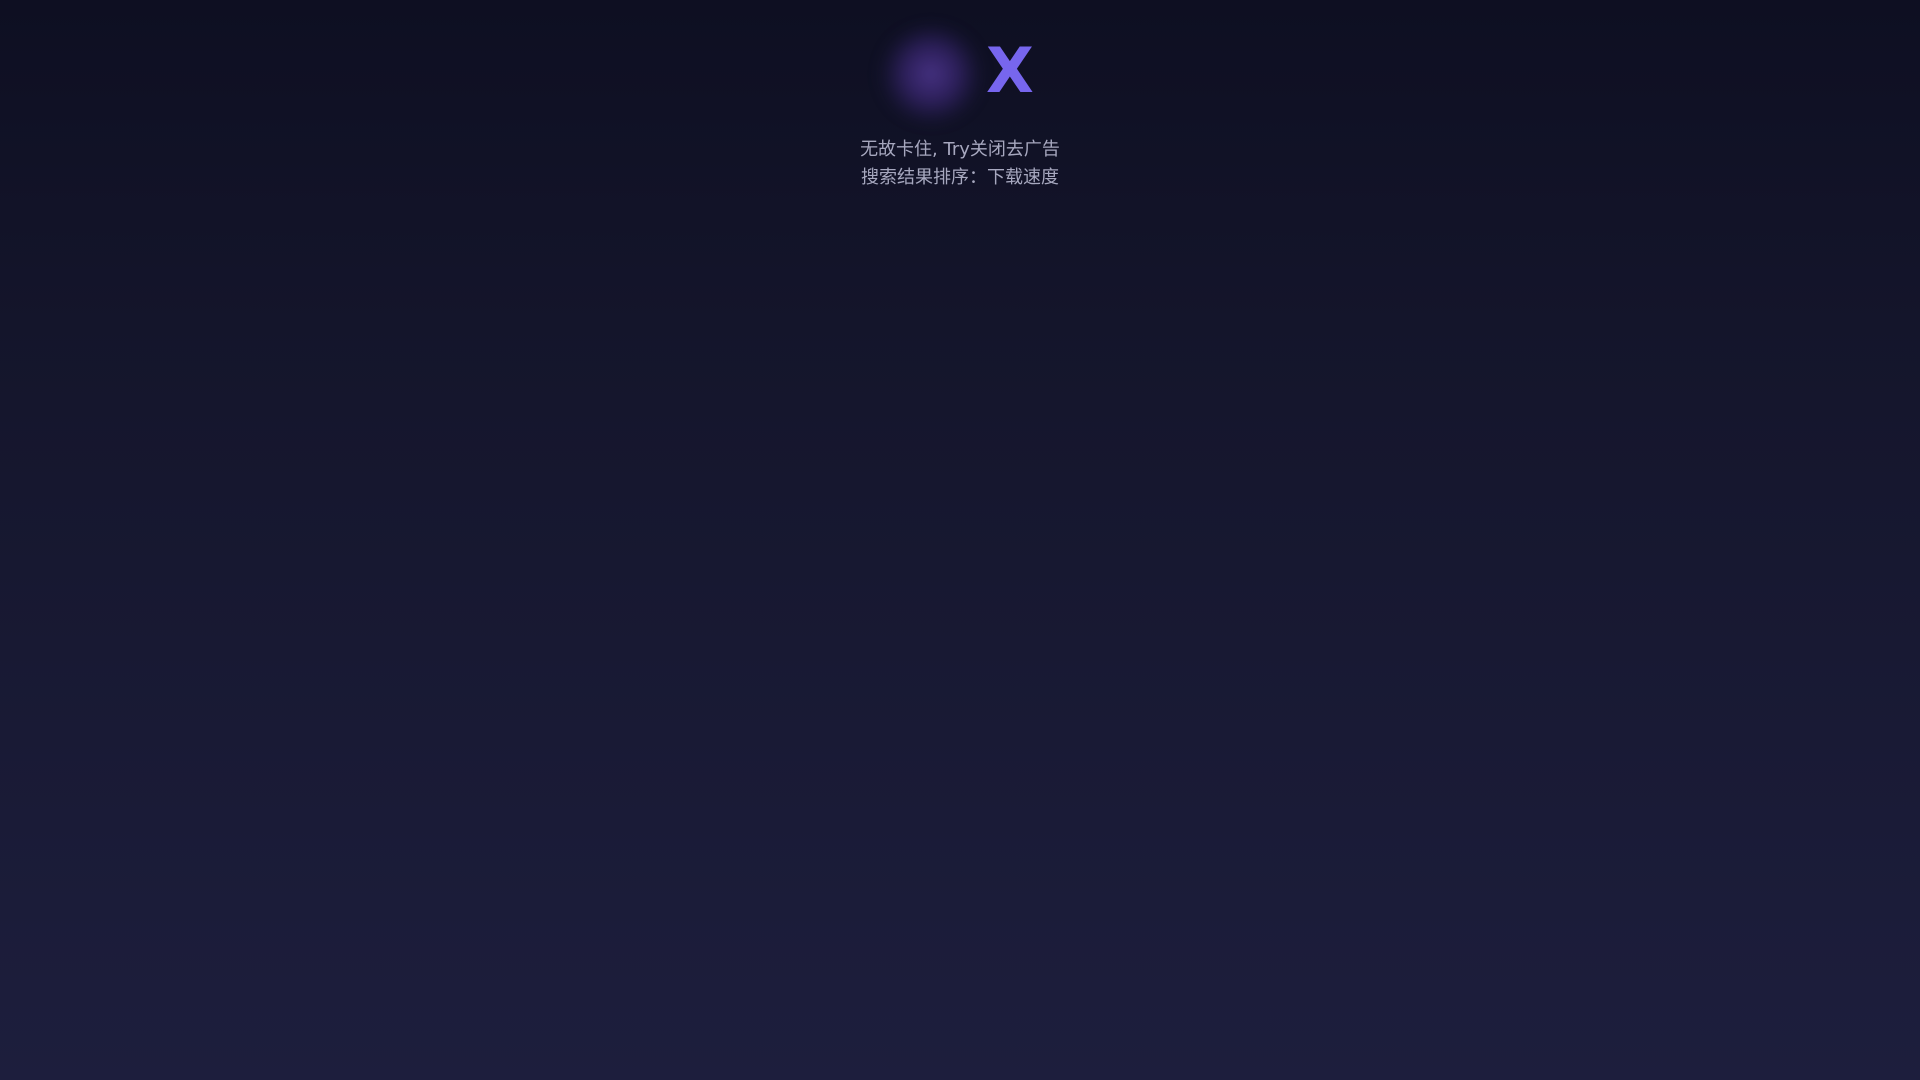  Describe the element at coordinates (1010, 70) in the screenshot. I see `logo-letter: X` at that location.